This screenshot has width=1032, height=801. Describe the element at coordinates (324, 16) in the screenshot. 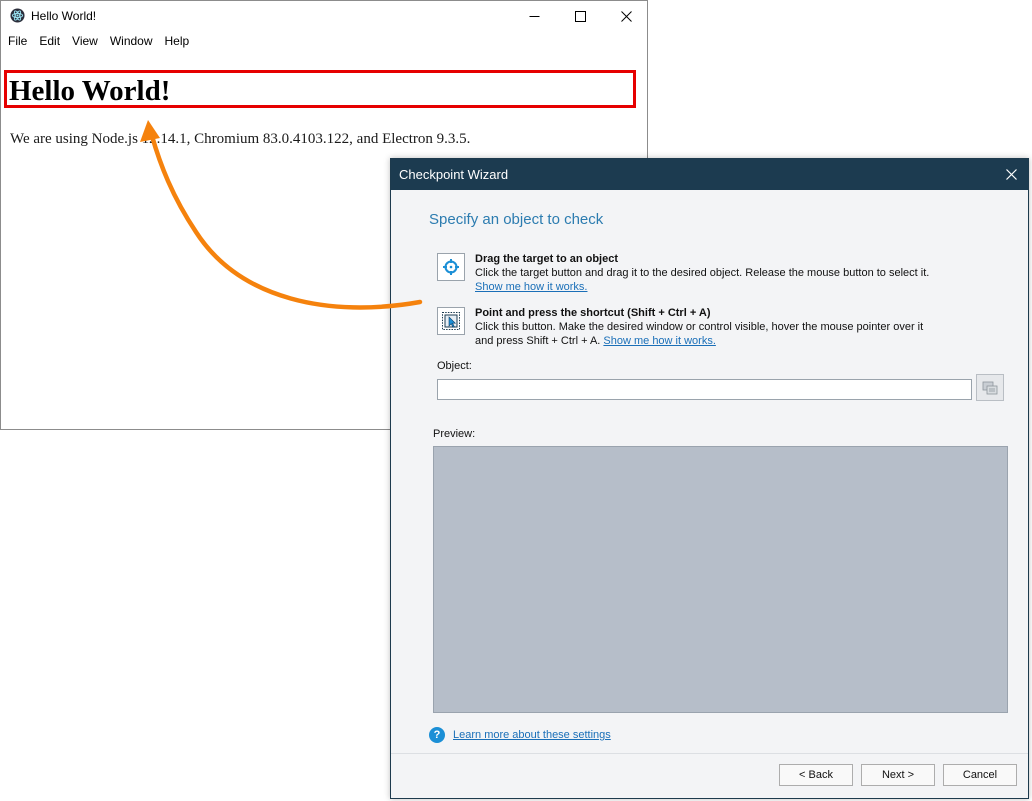

I see `electron-title-bar: Hello World!` at that location.